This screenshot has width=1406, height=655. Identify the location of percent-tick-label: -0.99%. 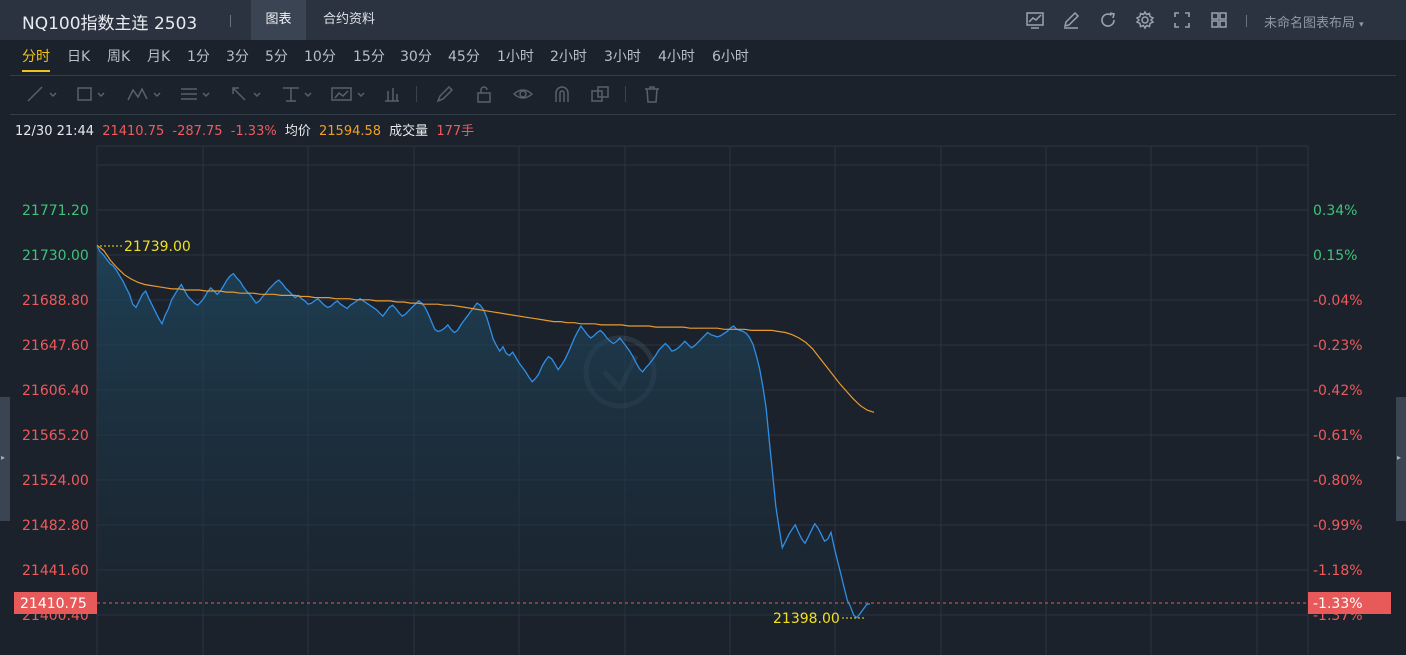
(1338, 526).